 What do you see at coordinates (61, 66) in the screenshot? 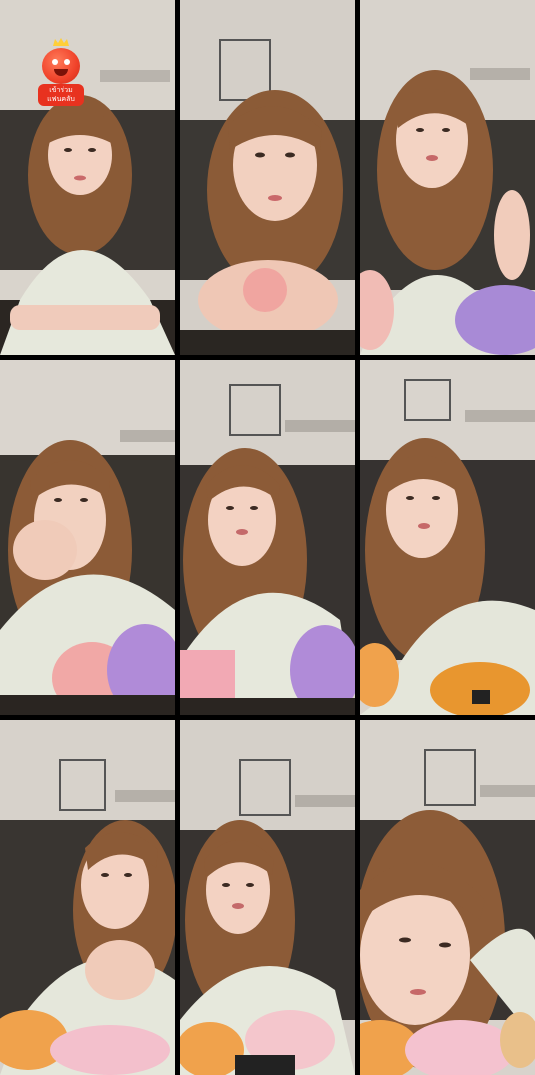
I see `mascot-icon` at bounding box center [61, 66].